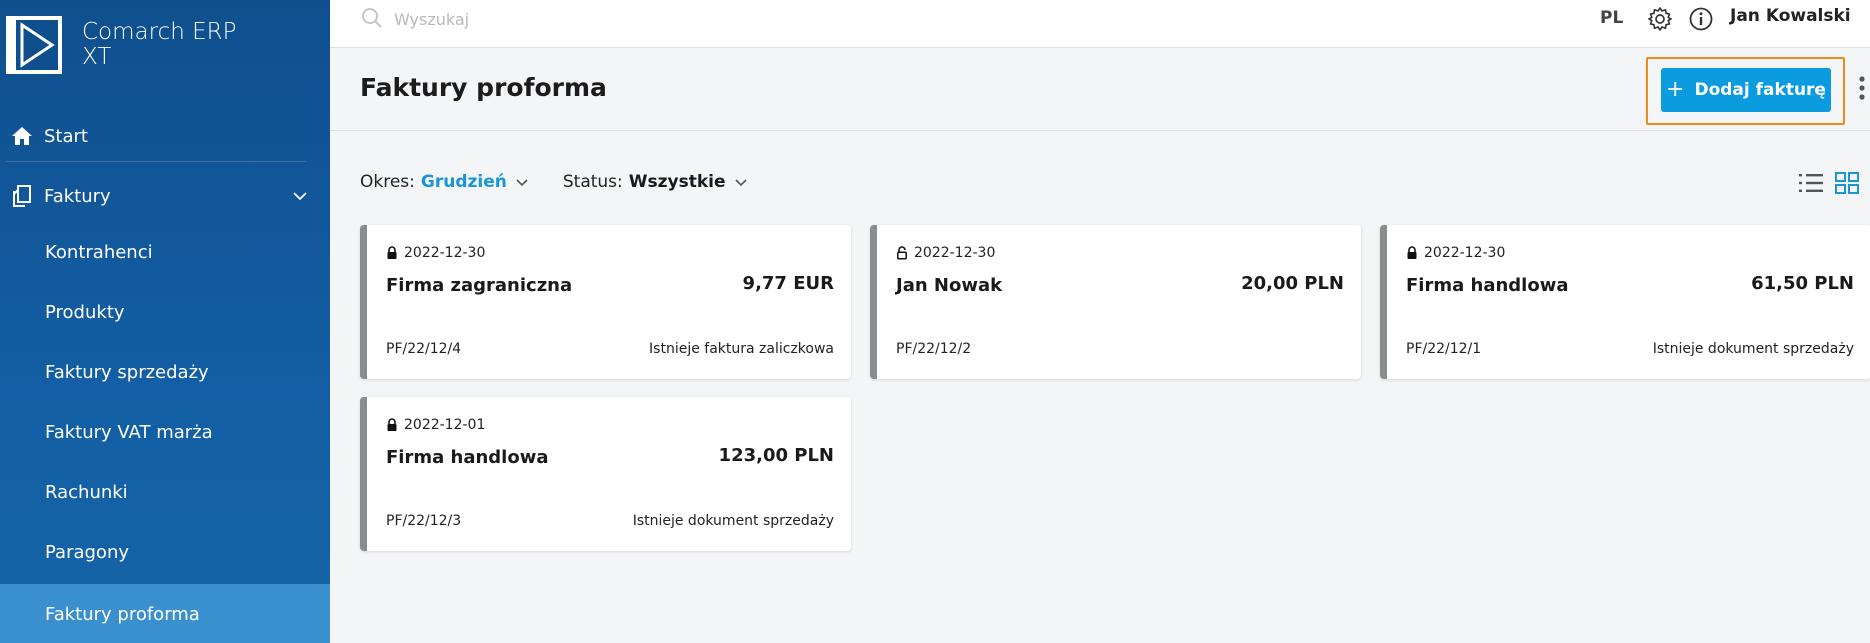 The image size is (1870, 643). Describe the element at coordinates (1811, 183) in the screenshot. I see `list-view-icon` at that location.